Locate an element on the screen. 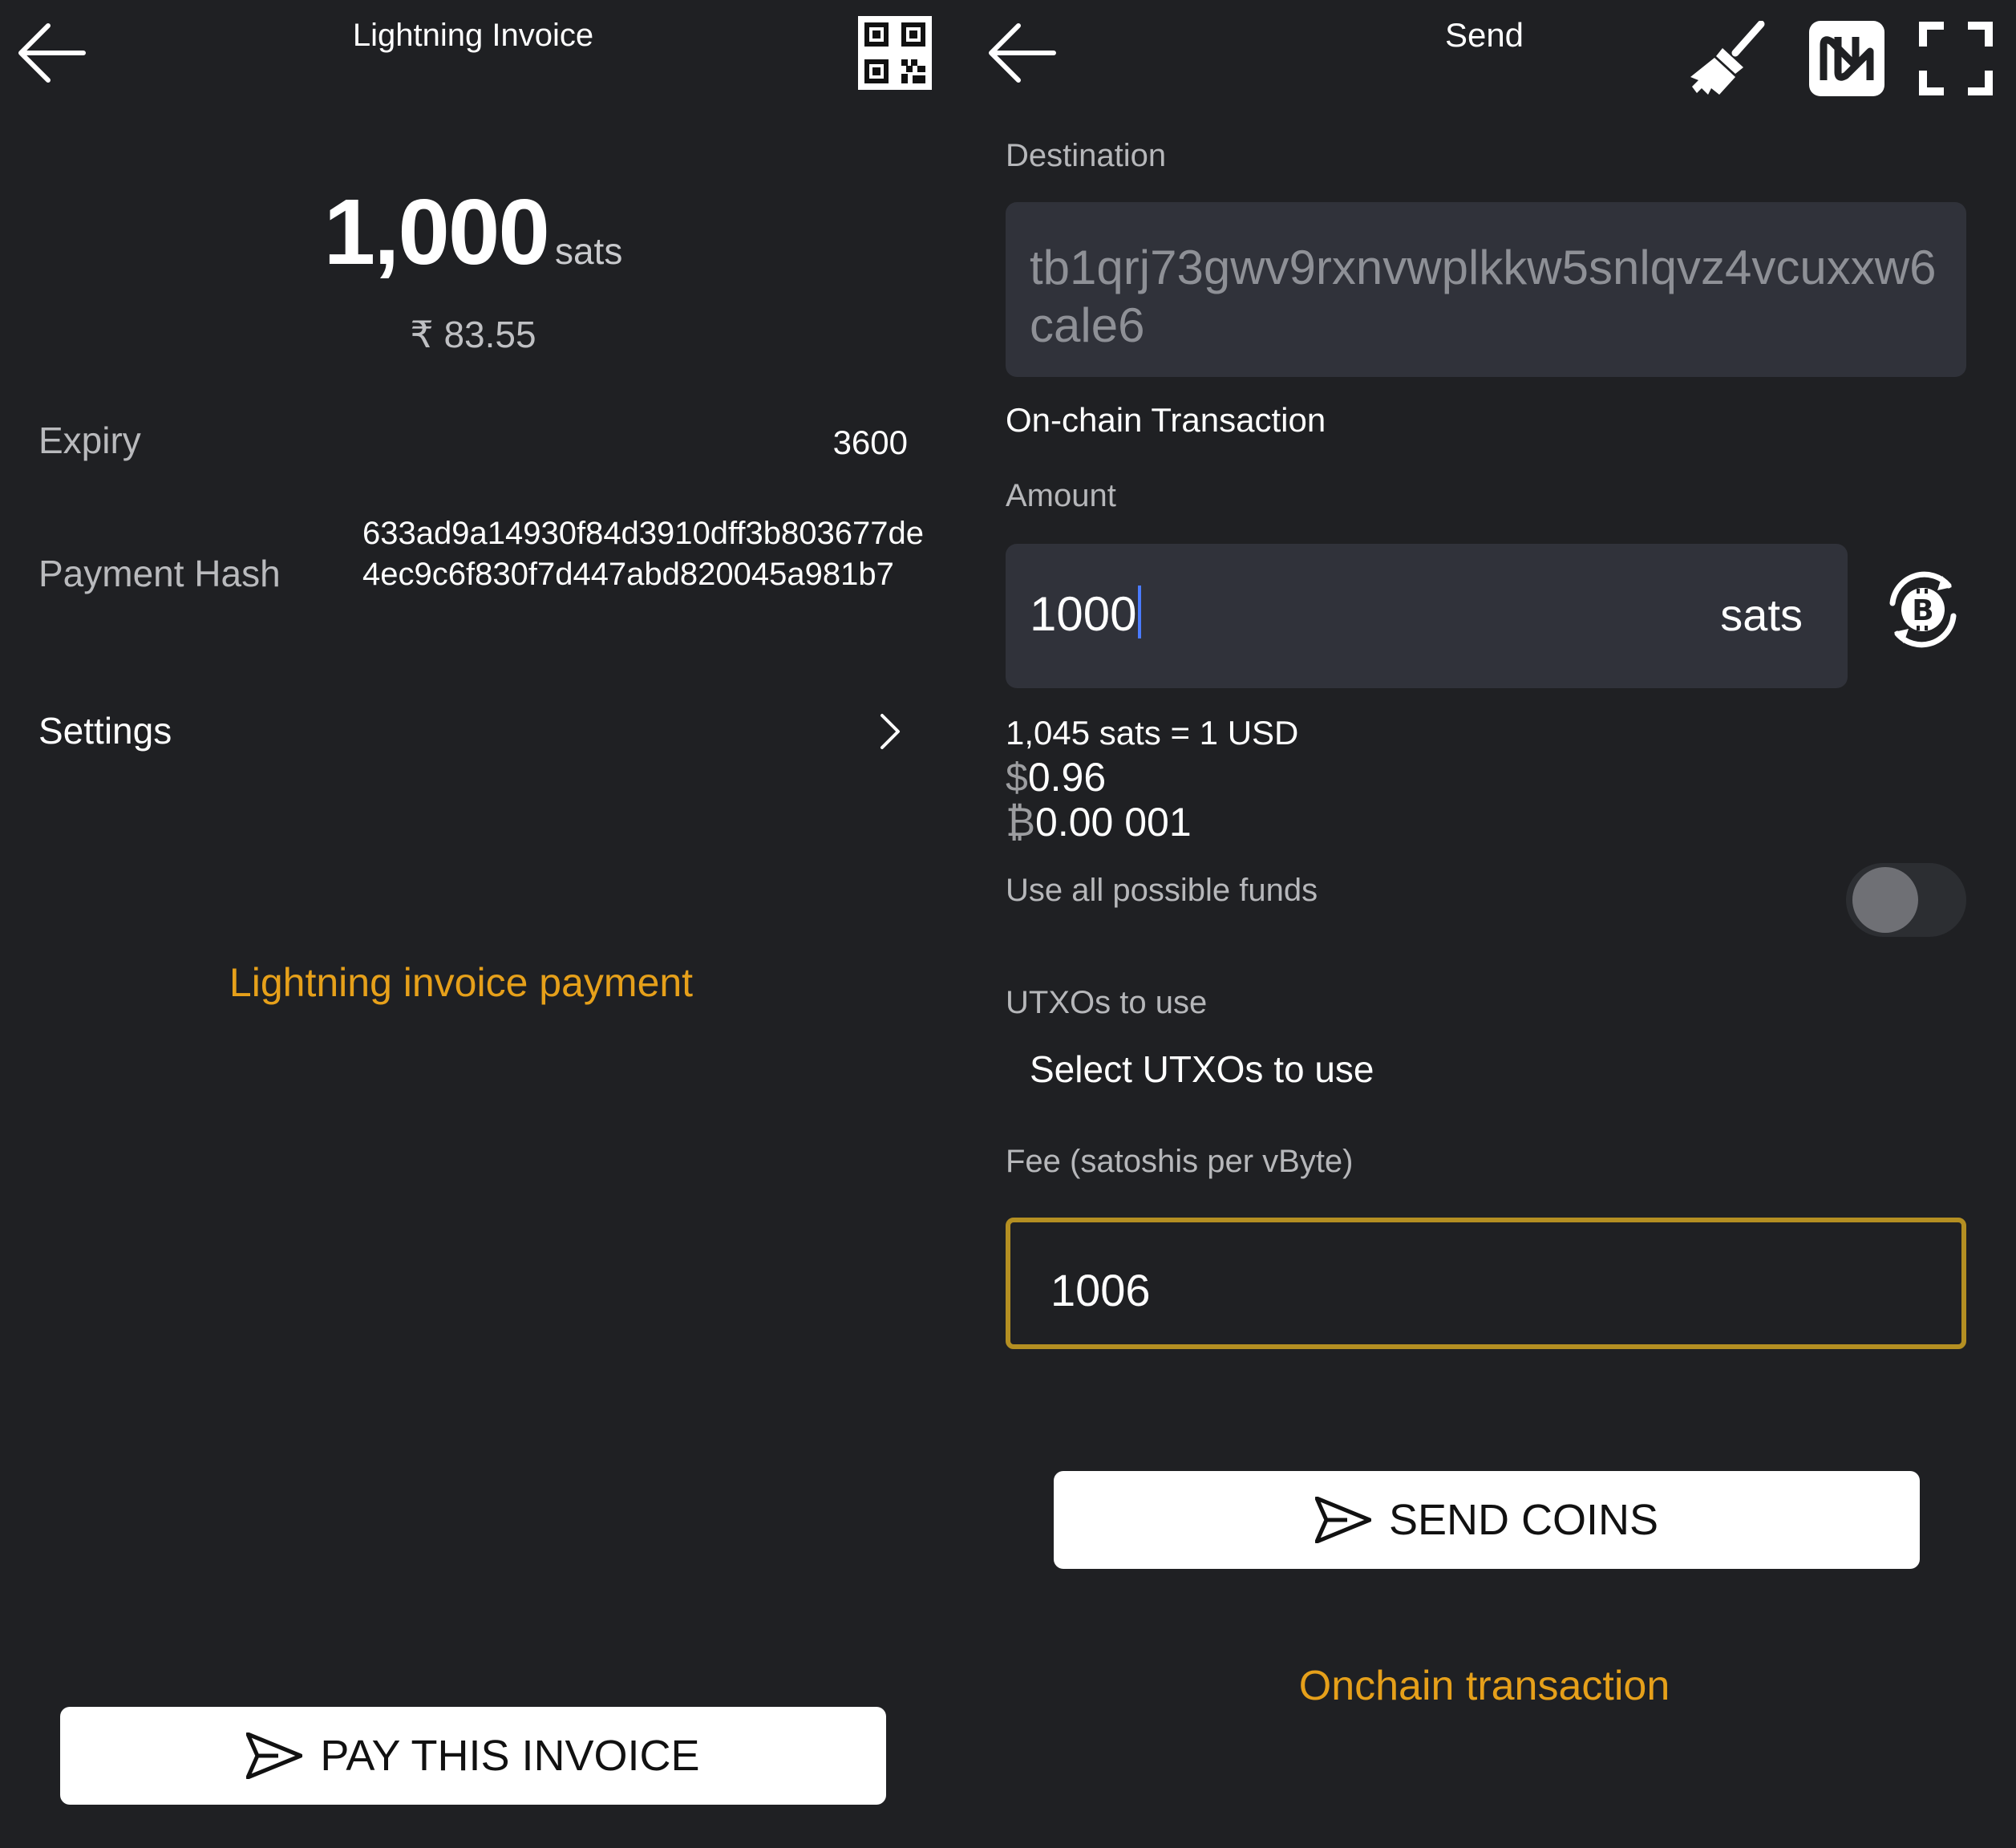 This screenshot has height=1848, width=2016. invoice-amount: 1,000 sats is located at coordinates (473, 232).